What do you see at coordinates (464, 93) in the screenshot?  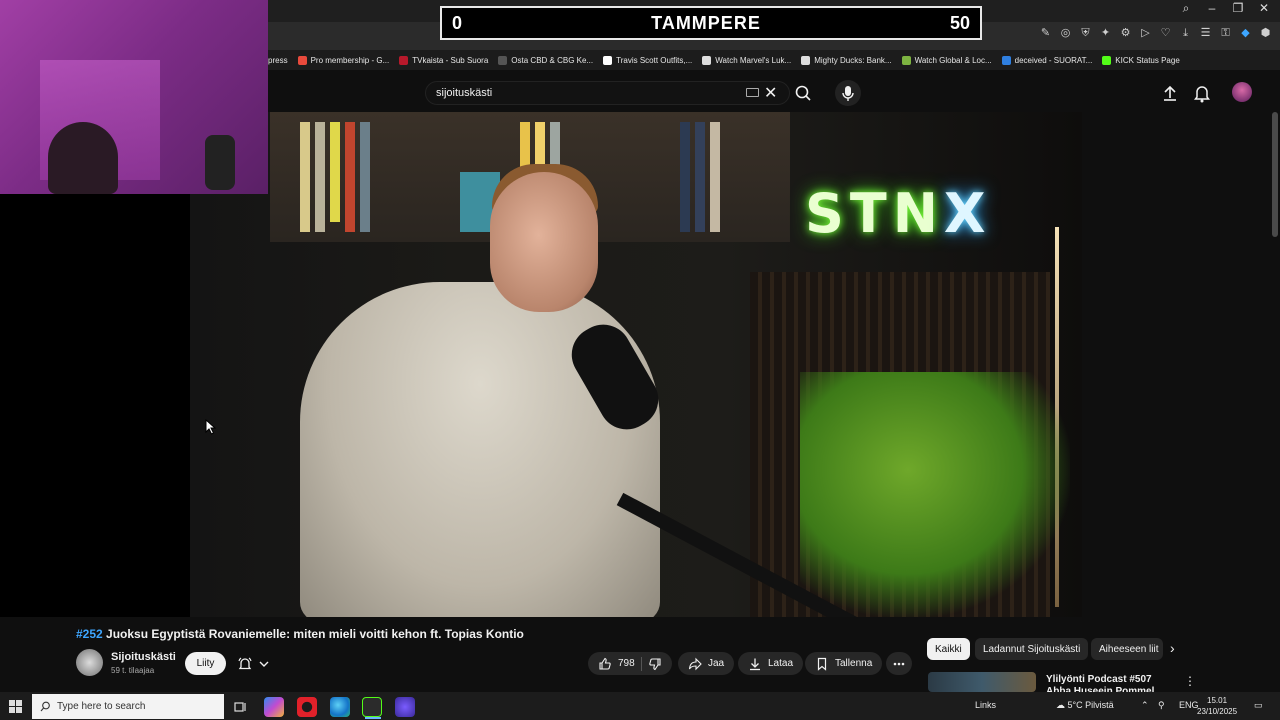 I see `search-query: sijoituskästi` at bounding box center [464, 93].